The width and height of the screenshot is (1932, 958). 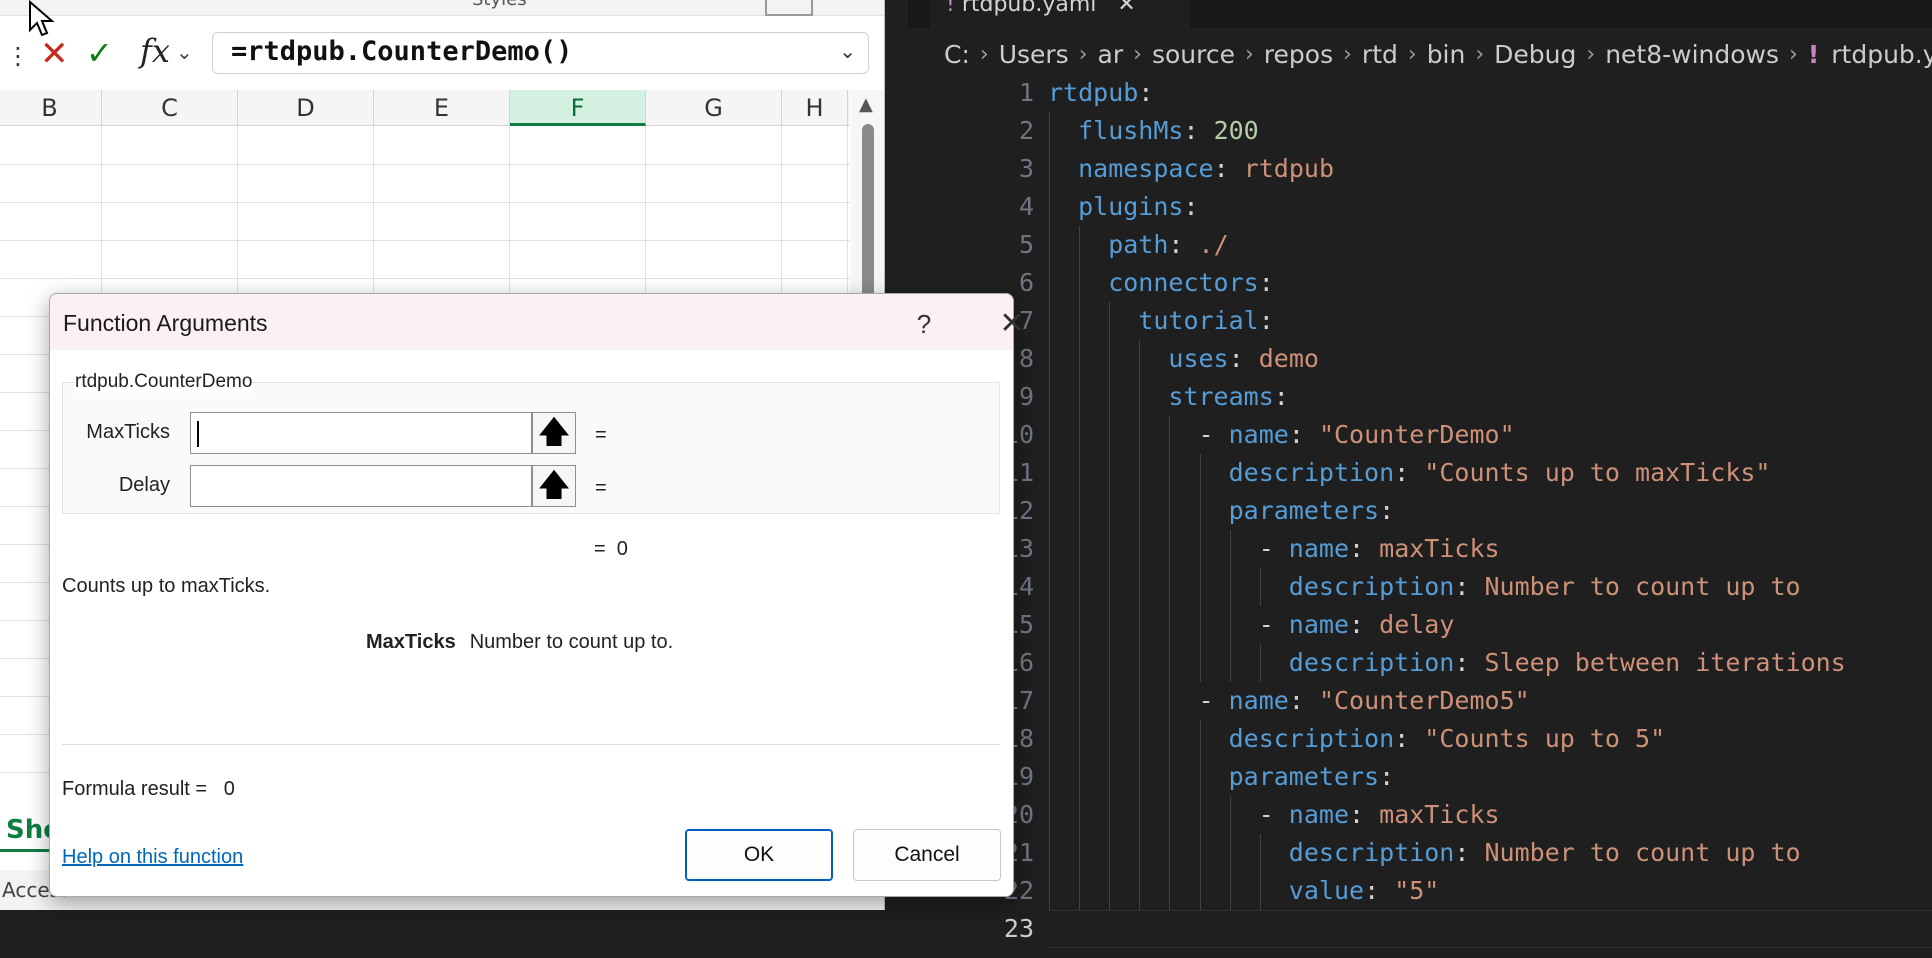 I want to click on cancel-button: Cancel, so click(x=927, y=855).